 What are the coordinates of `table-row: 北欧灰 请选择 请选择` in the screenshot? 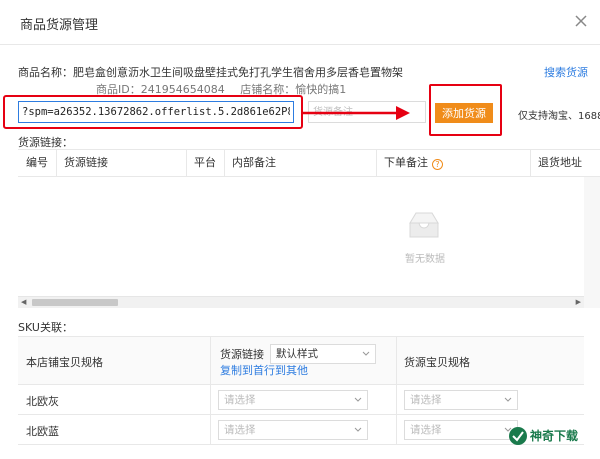 It's located at (301, 400).